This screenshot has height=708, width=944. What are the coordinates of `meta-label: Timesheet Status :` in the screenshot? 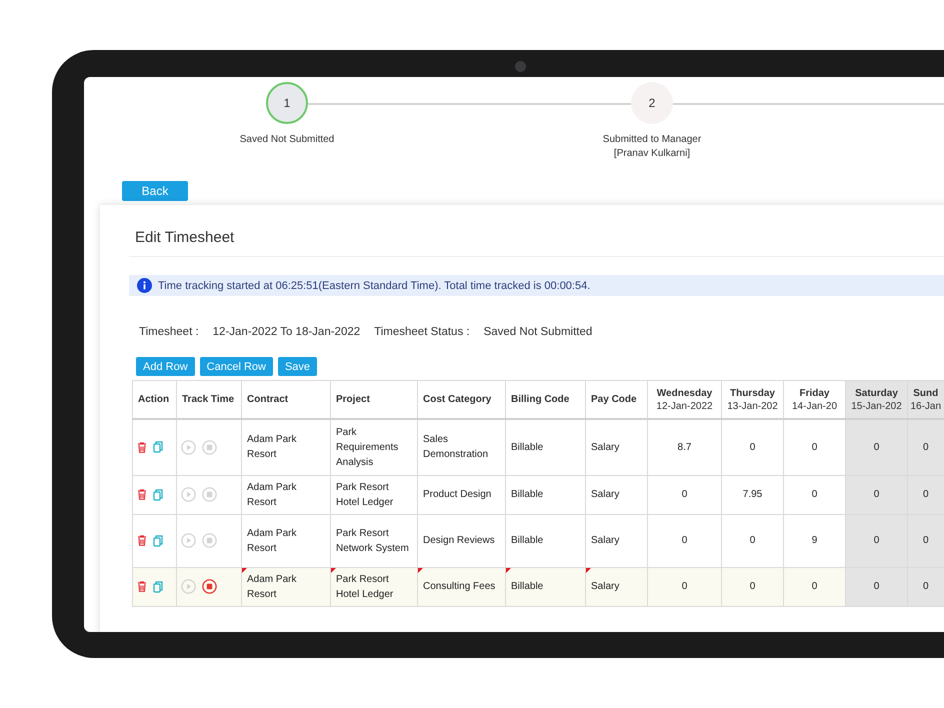 It's located at (422, 332).